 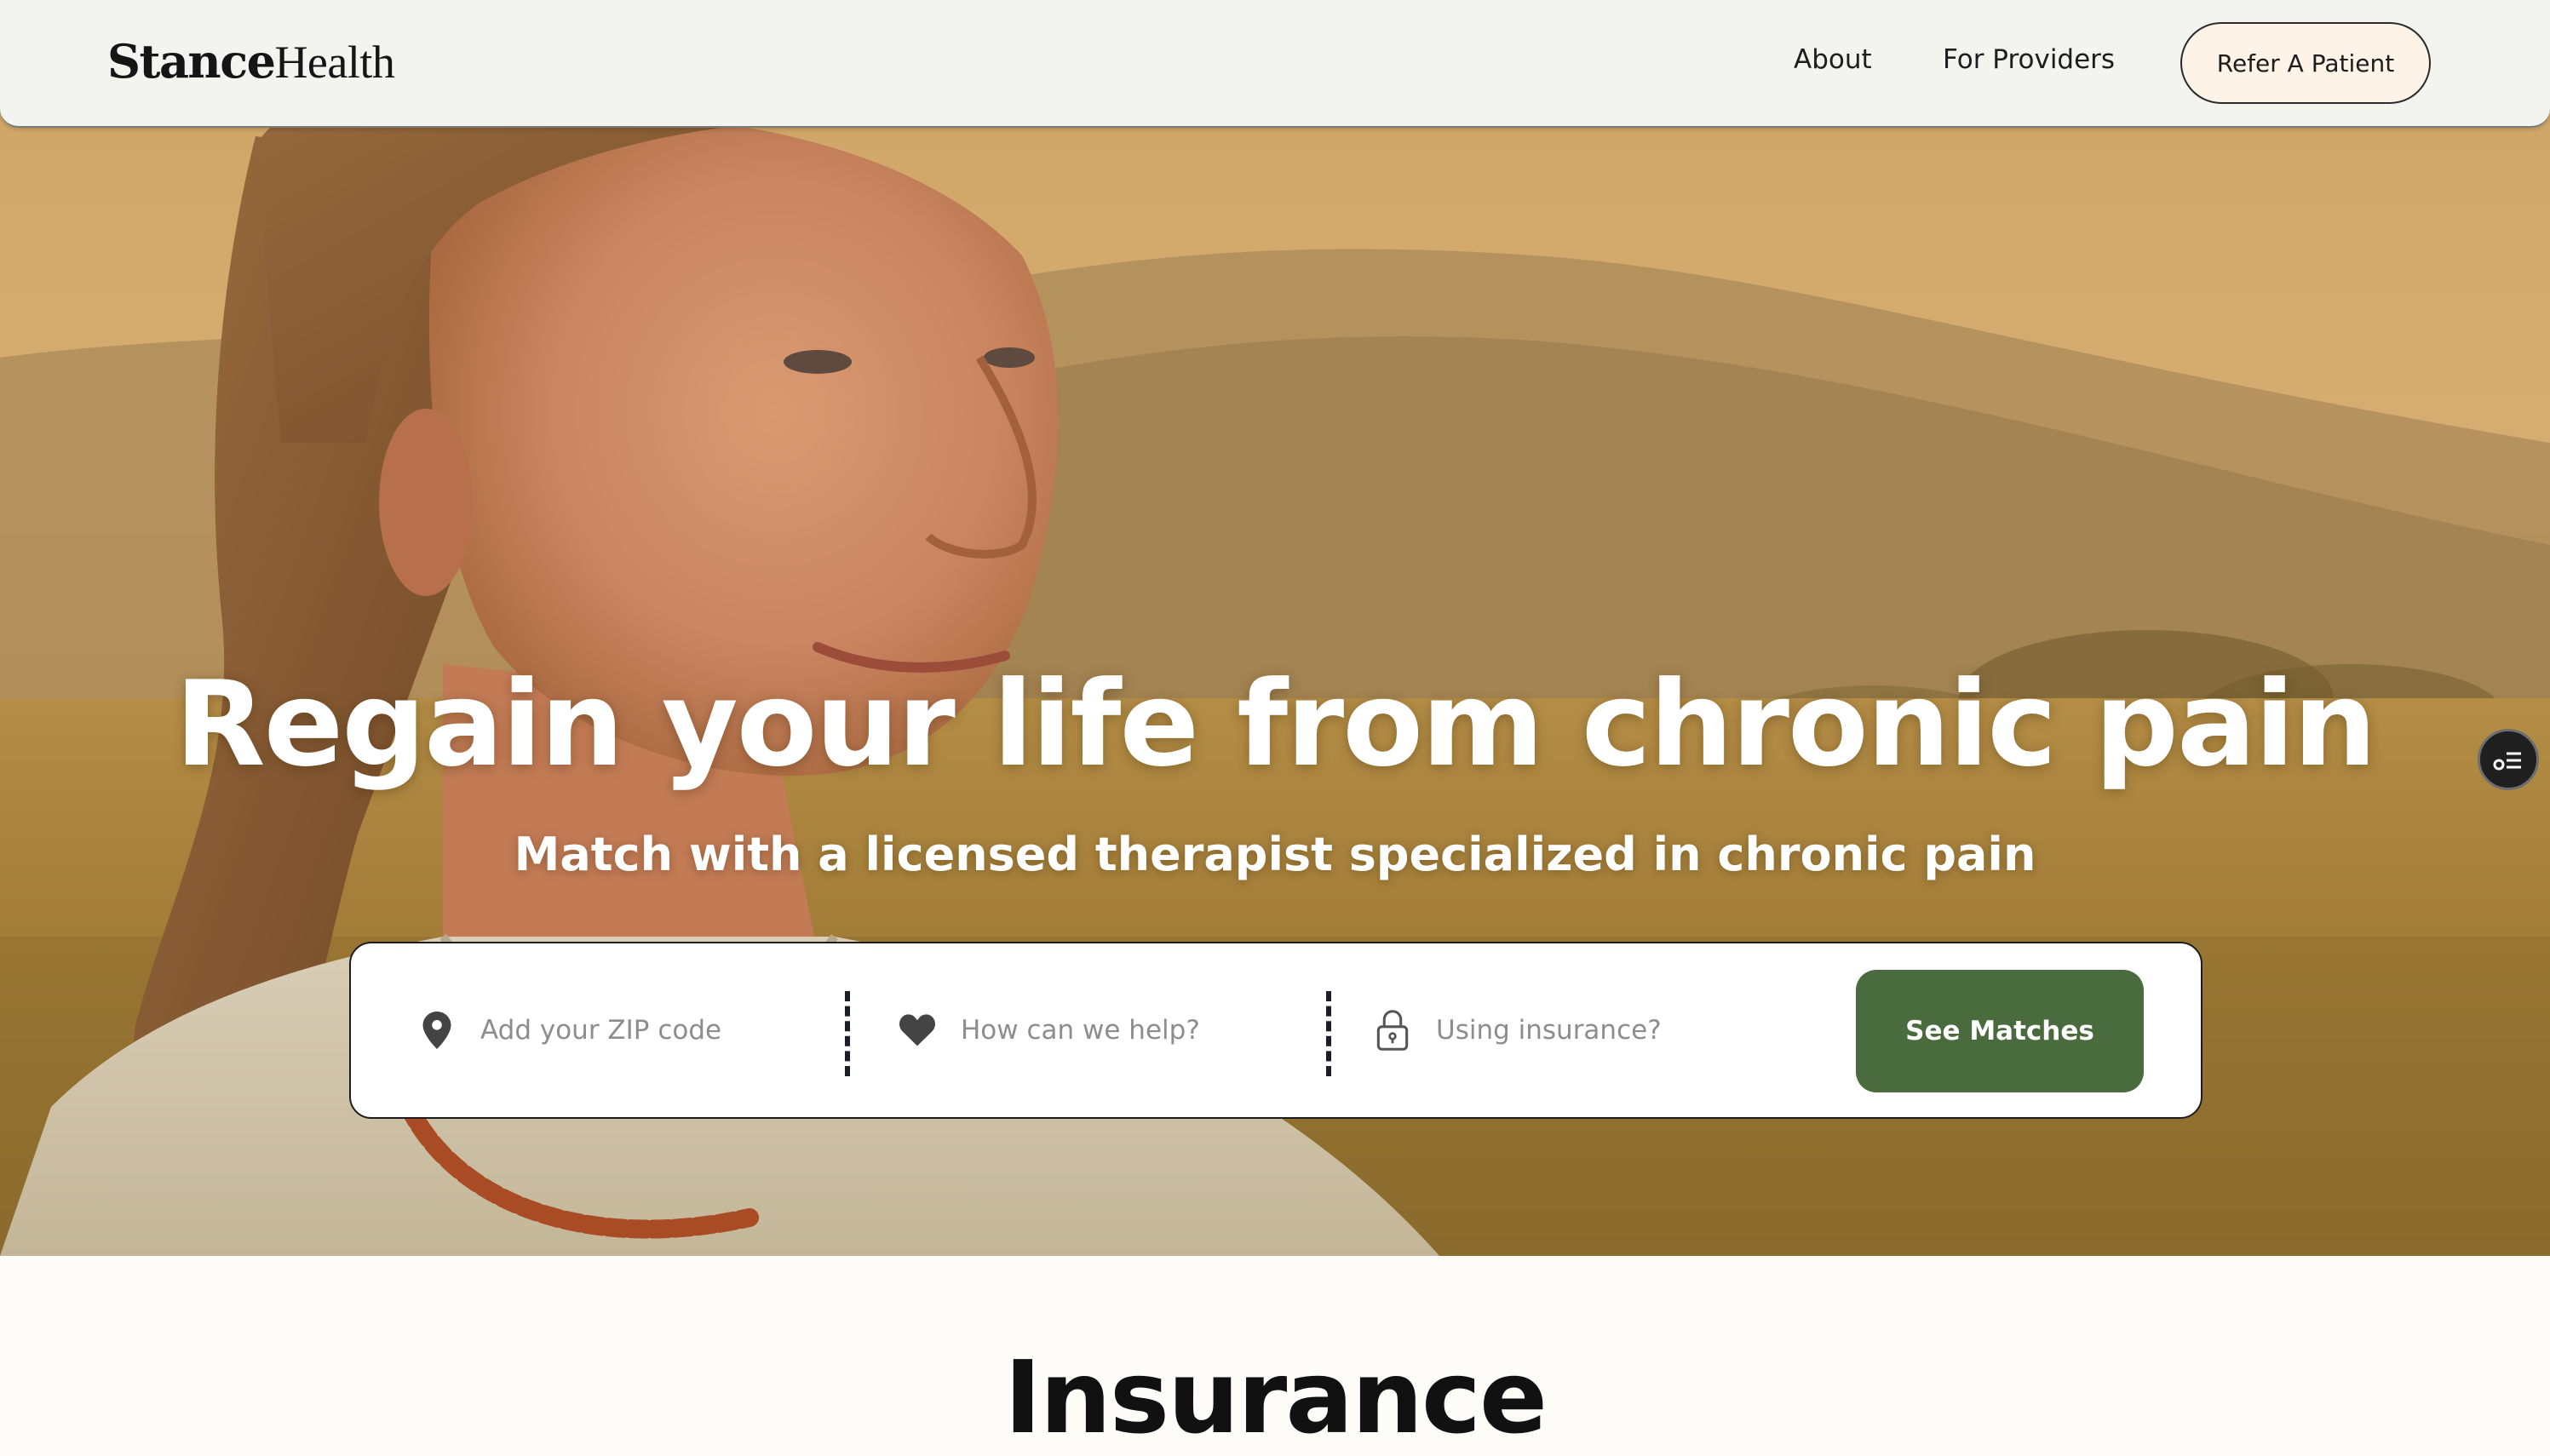 I want to click on hero-headline: Regain your life from chronic pain, so click(x=1275, y=724).